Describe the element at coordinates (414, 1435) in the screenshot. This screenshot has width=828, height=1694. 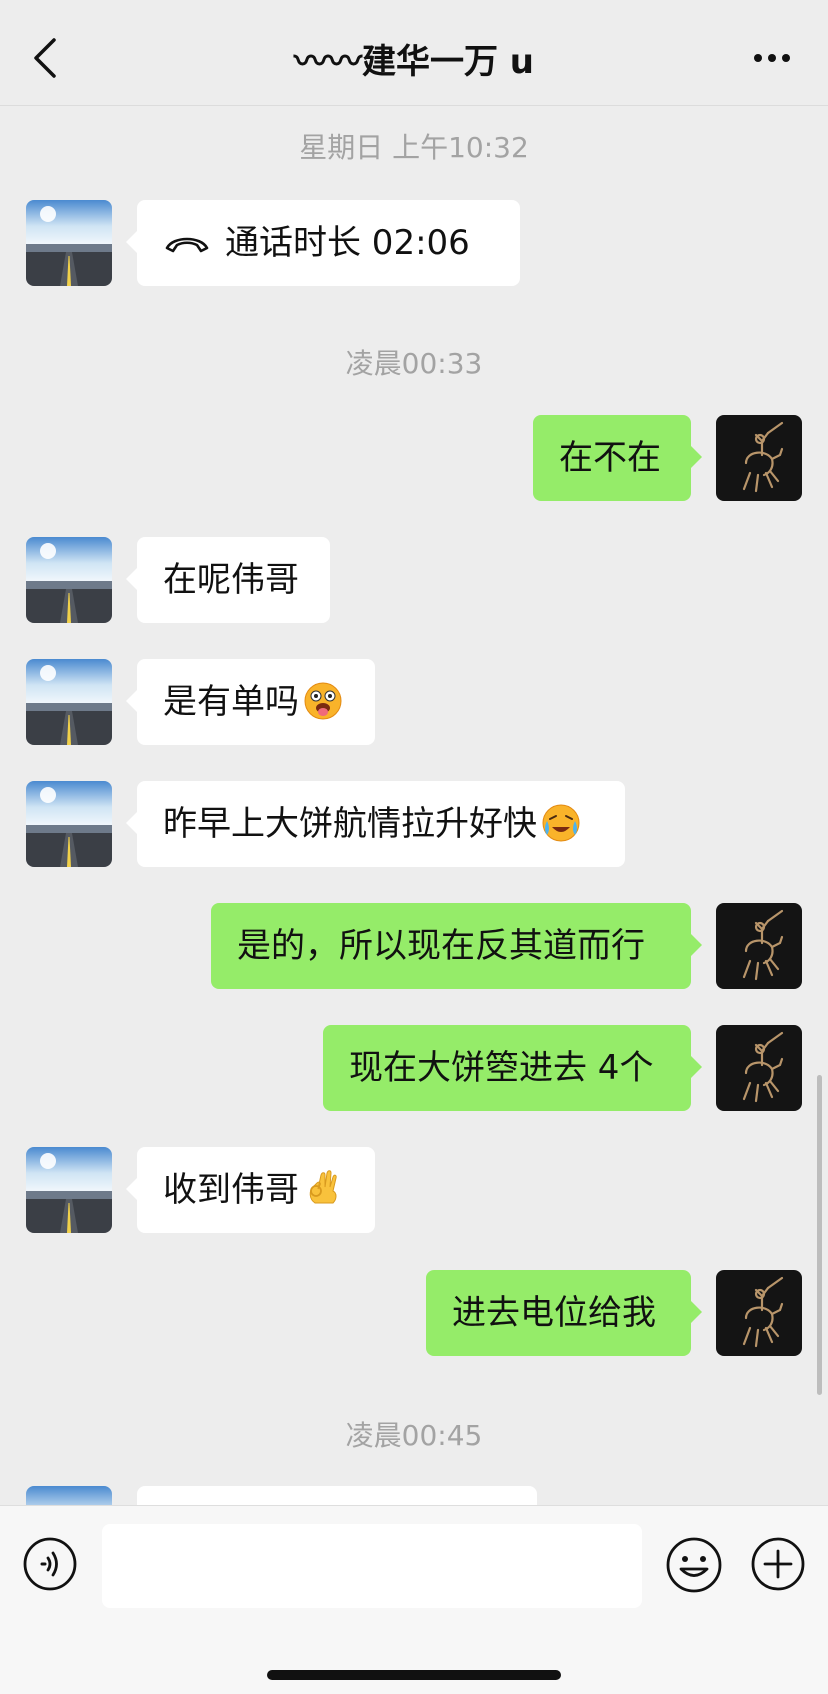
I see `timestamp: 凌晨00:45` at that location.